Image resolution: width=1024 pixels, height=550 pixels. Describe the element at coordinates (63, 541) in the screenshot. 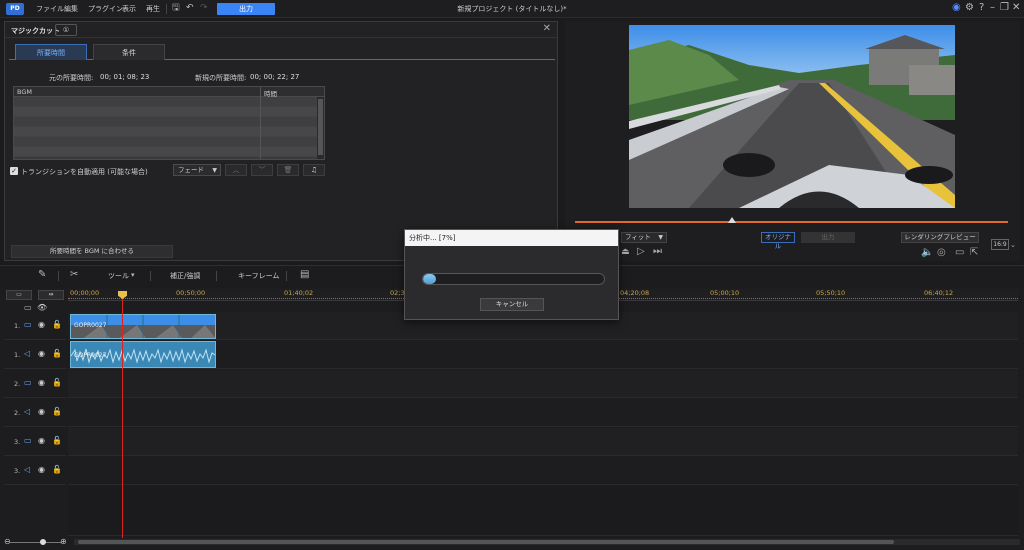

I see `zoom-in-icon: ⊕` at that location.